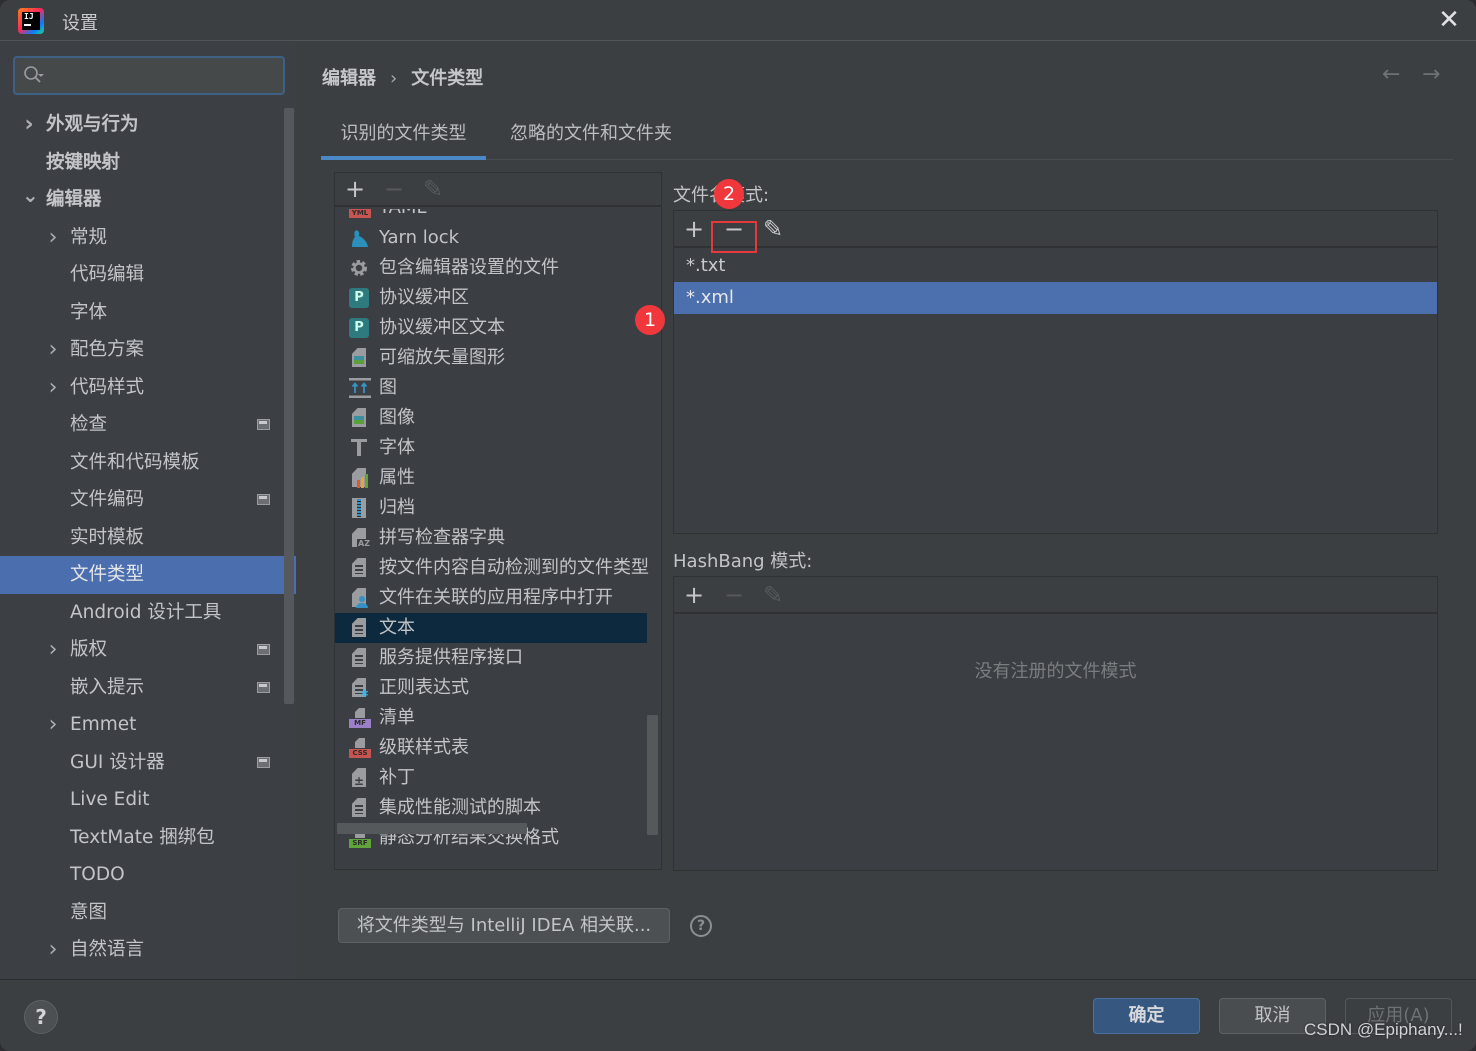 This screenshot has height=1051, width=1476. I want to click on add-pattern-icon: +, so click(694, 229).